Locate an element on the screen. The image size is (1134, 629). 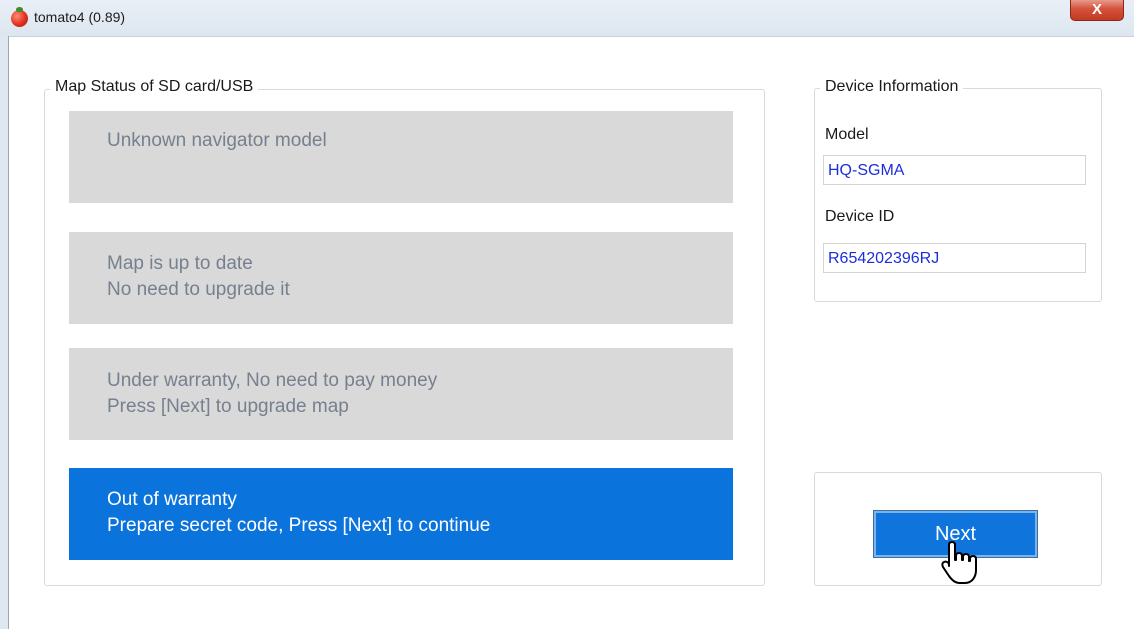
status-line: Unknown navigator model is located at coordinates (217, 140).